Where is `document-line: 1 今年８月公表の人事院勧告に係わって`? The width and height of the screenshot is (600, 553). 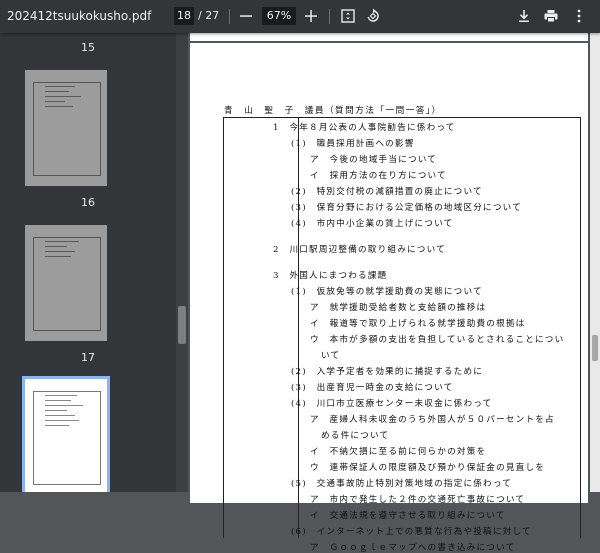 document-line: 1 今年８月公表の人事院勧告に係わって is located at coordinates (364, 128).